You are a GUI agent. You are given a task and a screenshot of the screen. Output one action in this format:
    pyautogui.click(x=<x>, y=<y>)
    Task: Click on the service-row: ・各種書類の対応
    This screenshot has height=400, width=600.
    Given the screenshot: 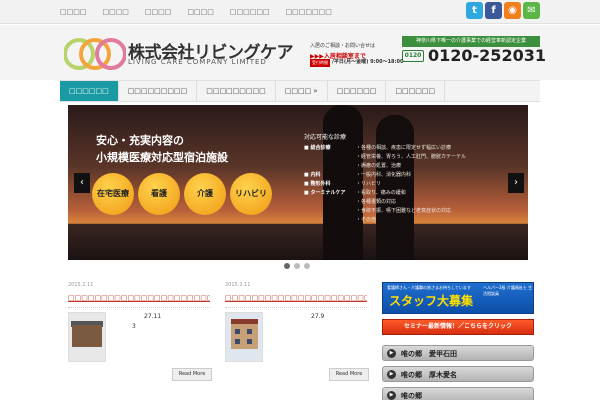 What is the action you would take?
    pyautogui.click(x=376, y=202)
    